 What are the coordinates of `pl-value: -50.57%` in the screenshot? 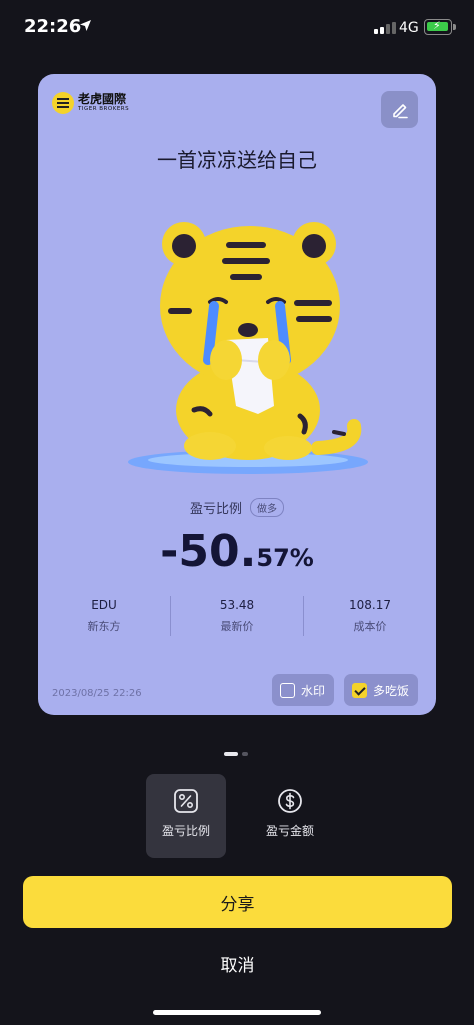 It's located at (237, 551).